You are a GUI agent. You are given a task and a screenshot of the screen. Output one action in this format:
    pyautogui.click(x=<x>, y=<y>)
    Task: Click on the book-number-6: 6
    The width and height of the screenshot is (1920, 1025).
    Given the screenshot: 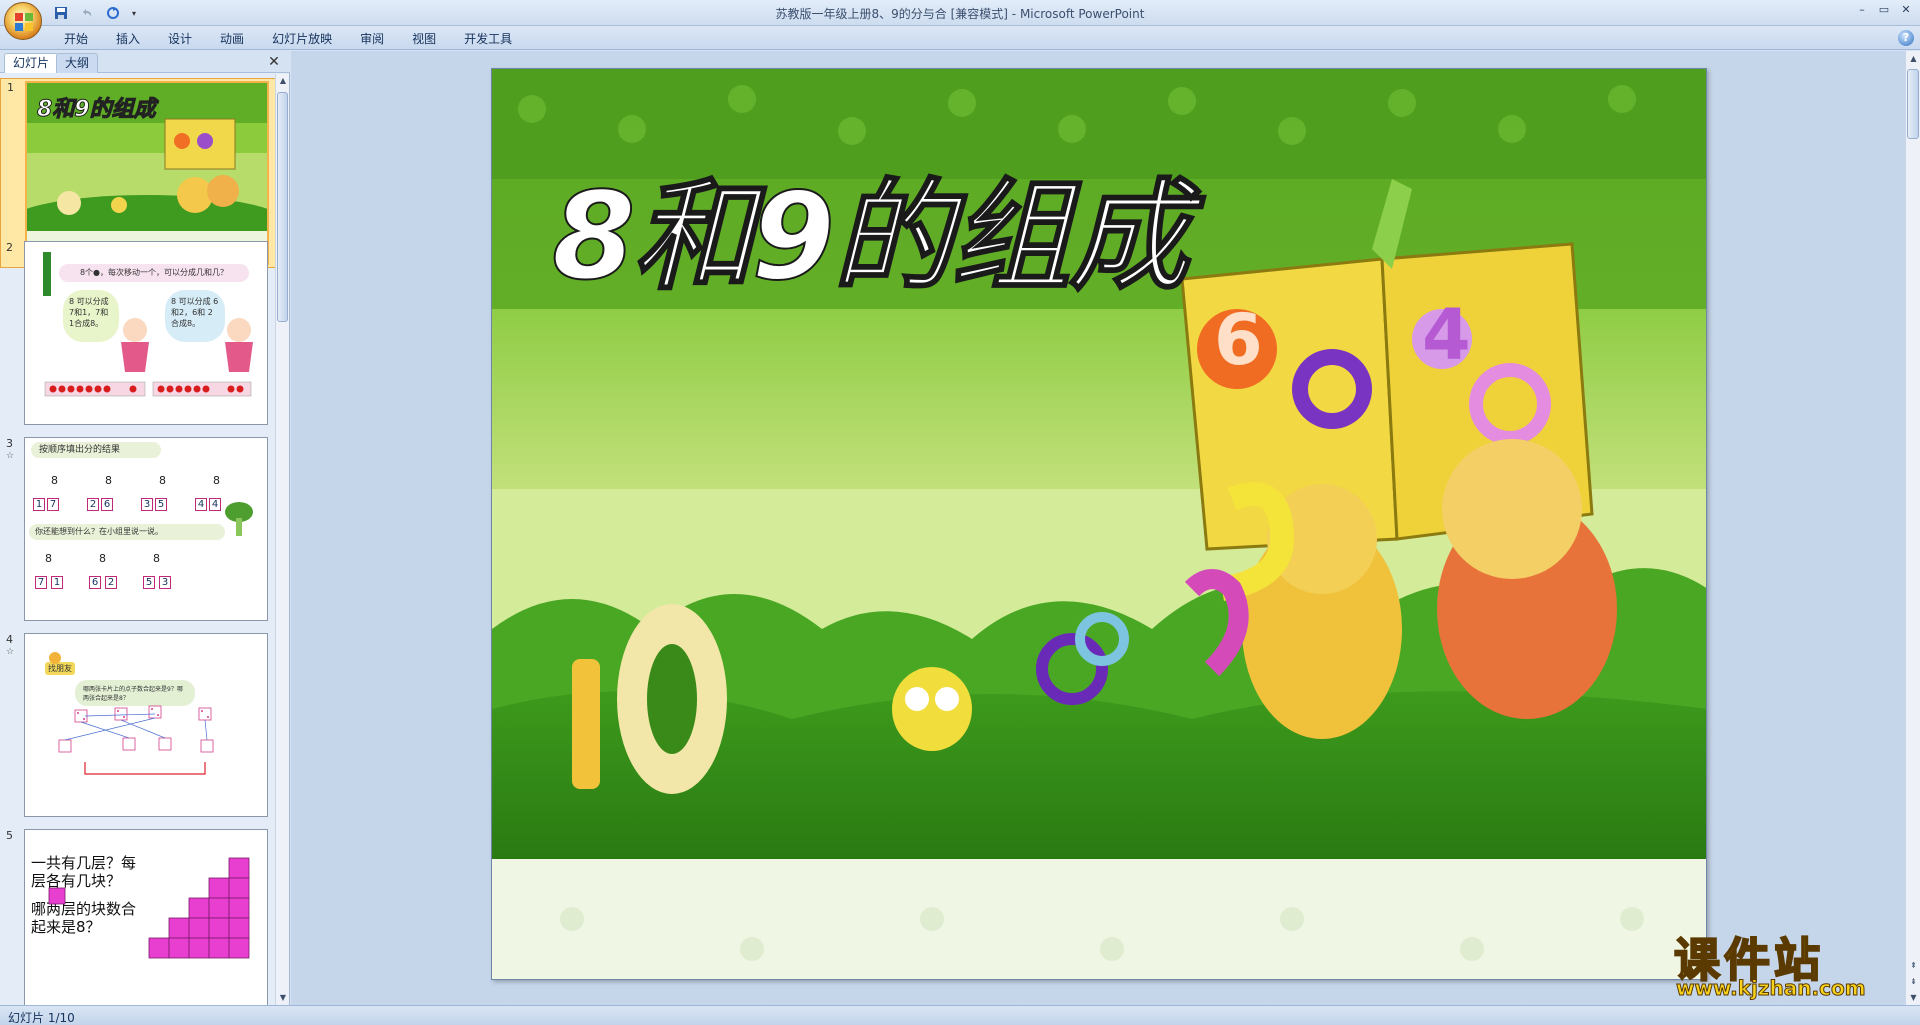 What is the action you would take?
    pyautogui.click(x=1238, y=340)
    